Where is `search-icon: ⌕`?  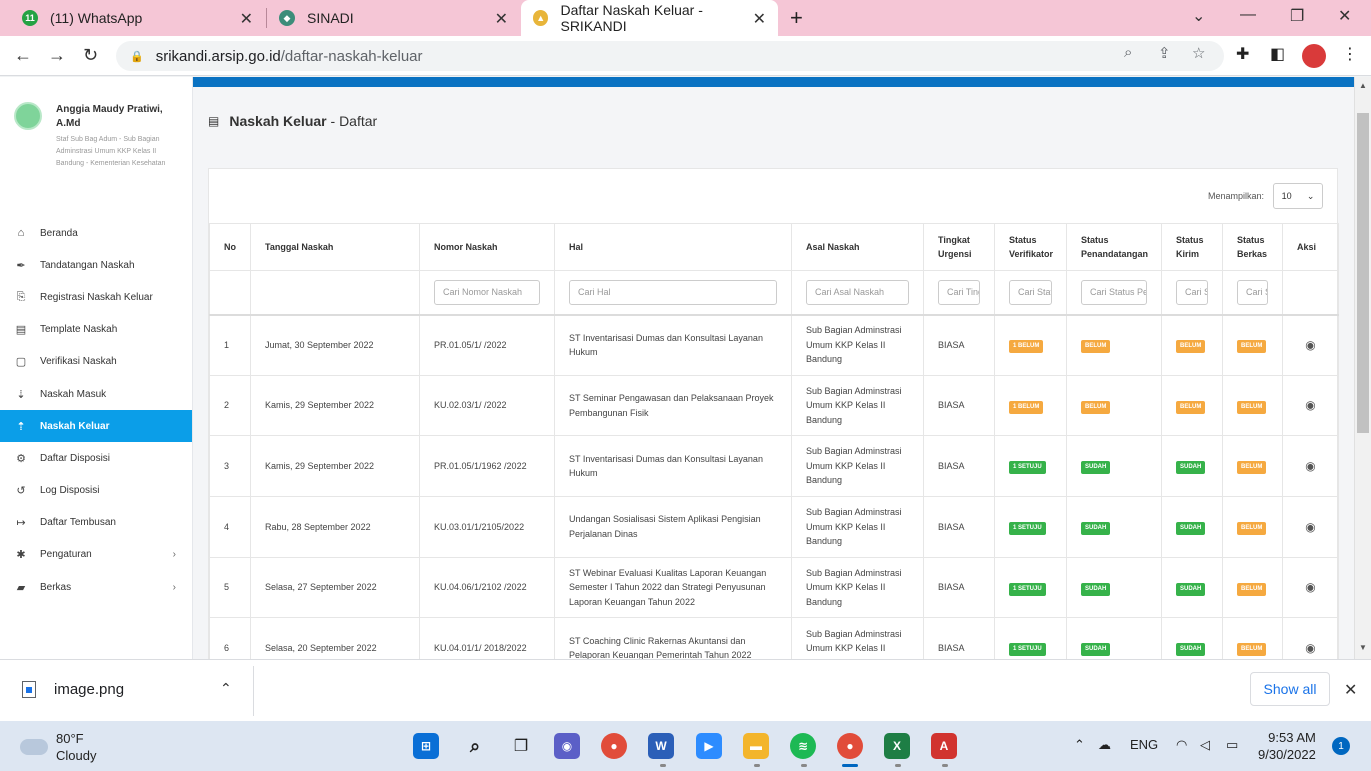
search-icon: ⌕ is located at coordinates (475, 746).